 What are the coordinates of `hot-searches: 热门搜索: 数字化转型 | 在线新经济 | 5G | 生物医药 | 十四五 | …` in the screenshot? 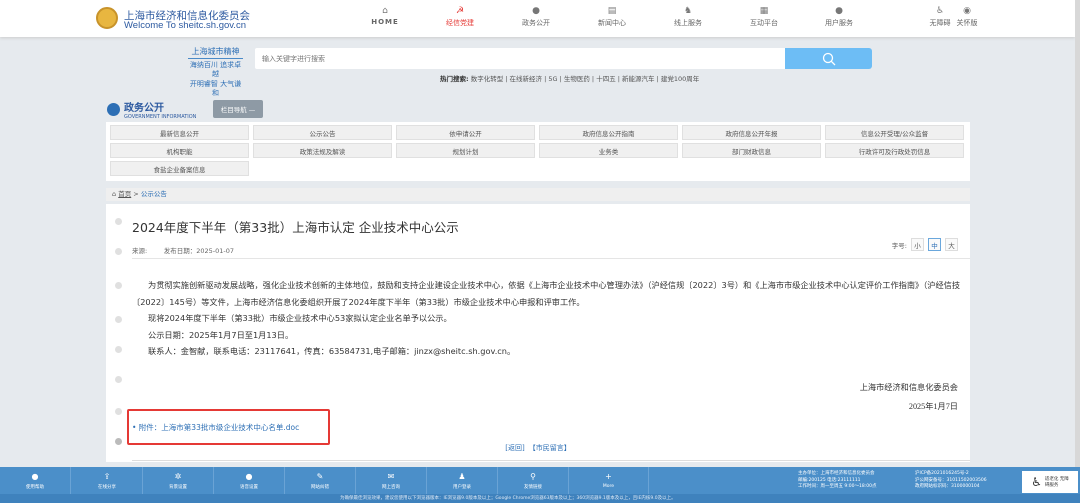 It's located at (570, 79).